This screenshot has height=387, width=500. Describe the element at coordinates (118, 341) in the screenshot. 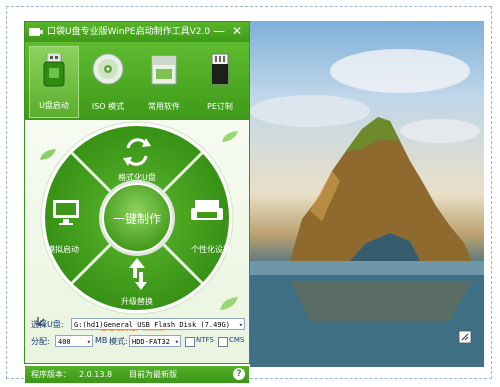

I see `mode-label: 模式:` at that location.